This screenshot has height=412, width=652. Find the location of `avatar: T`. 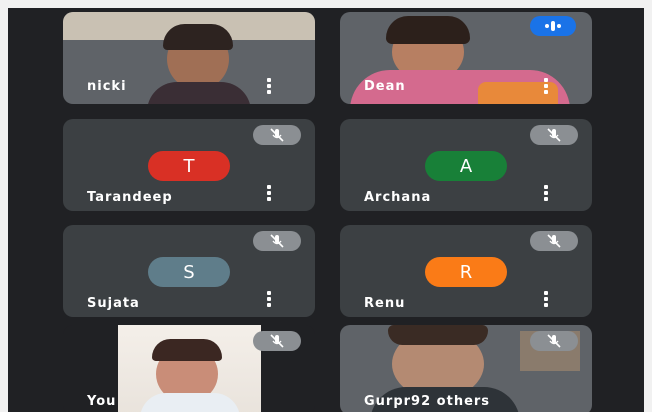

avatar: T is located at coordinates (189, 166).